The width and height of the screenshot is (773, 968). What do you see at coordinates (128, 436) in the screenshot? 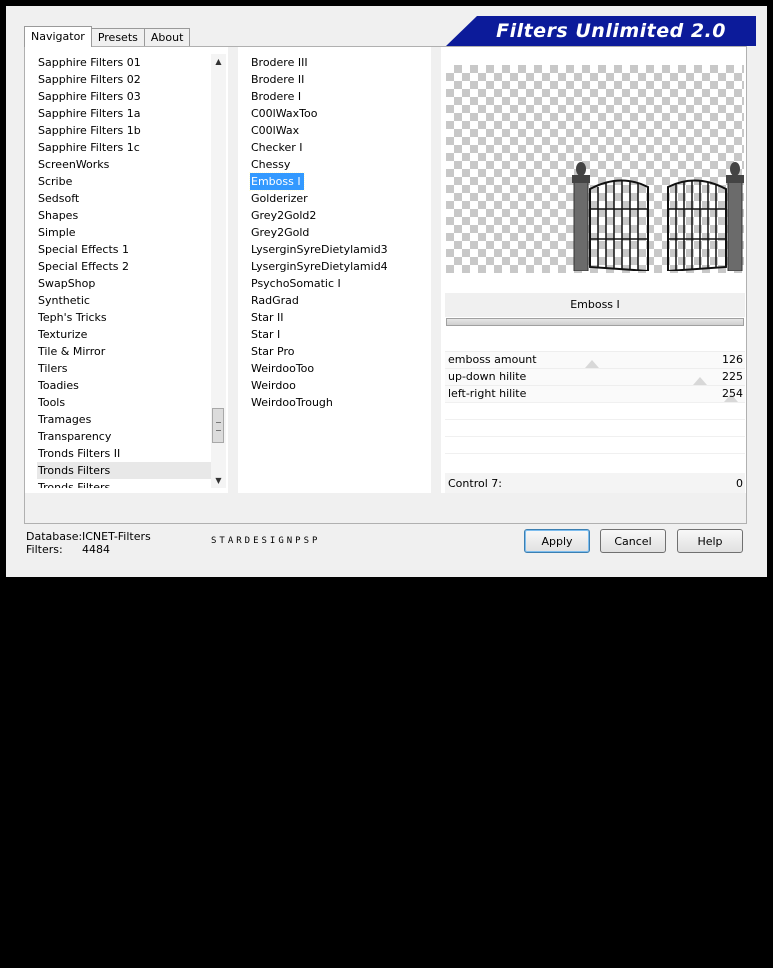
I see `category-item: Transparency` at bounding box center [128, 436].